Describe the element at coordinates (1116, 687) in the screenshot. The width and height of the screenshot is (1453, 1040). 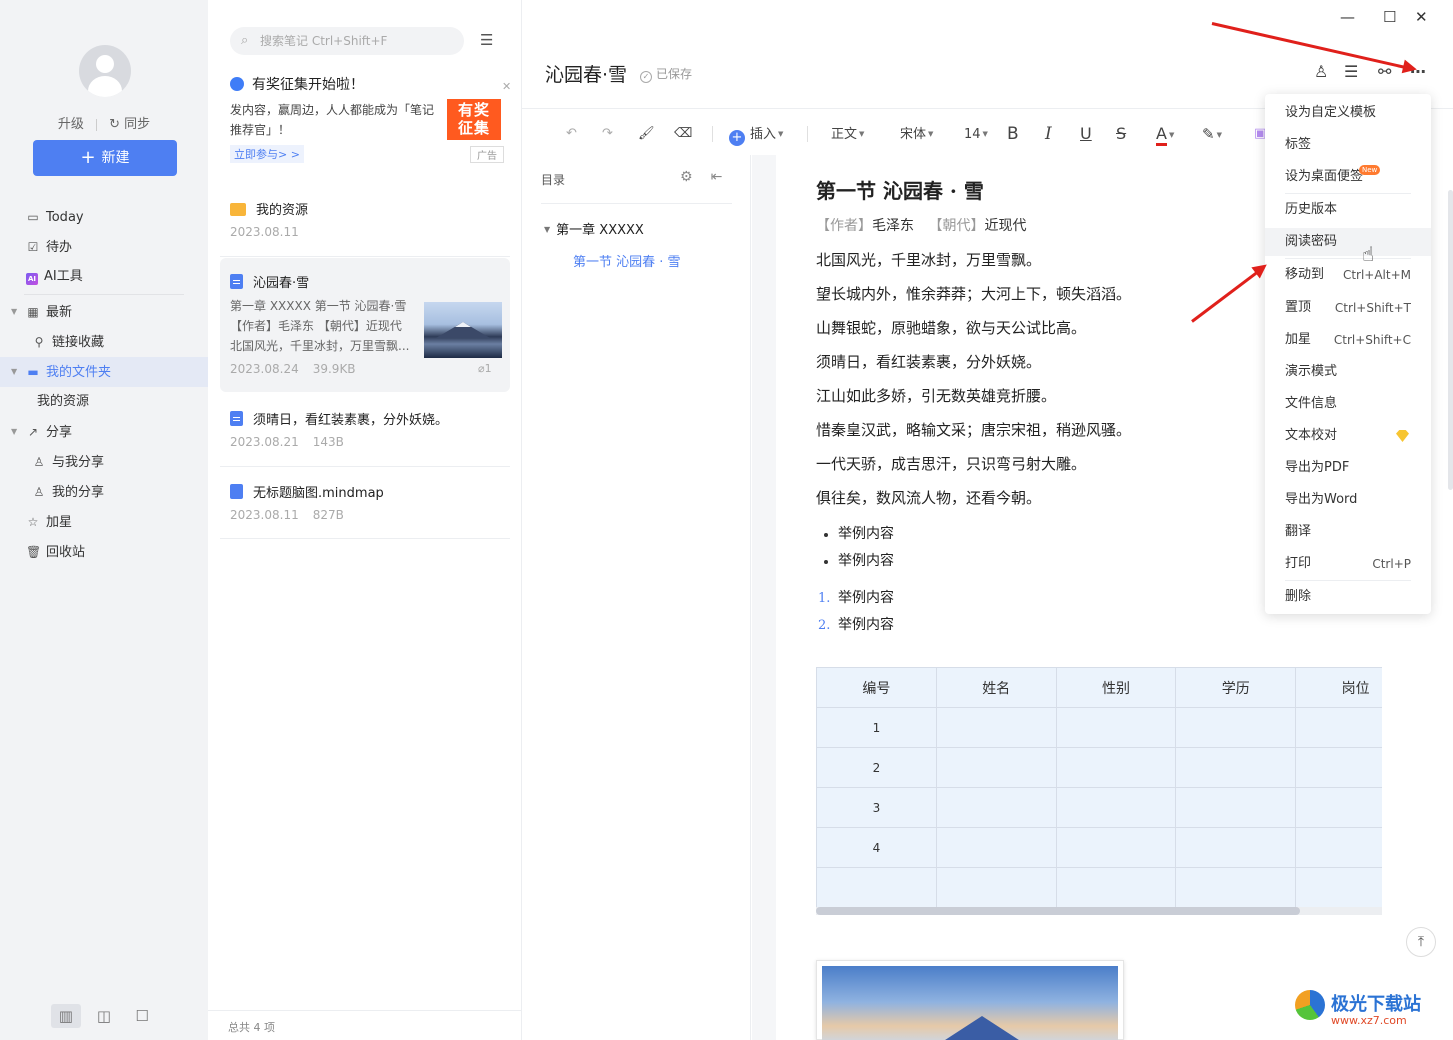
I see `table-header-cell: 性别` at that location.